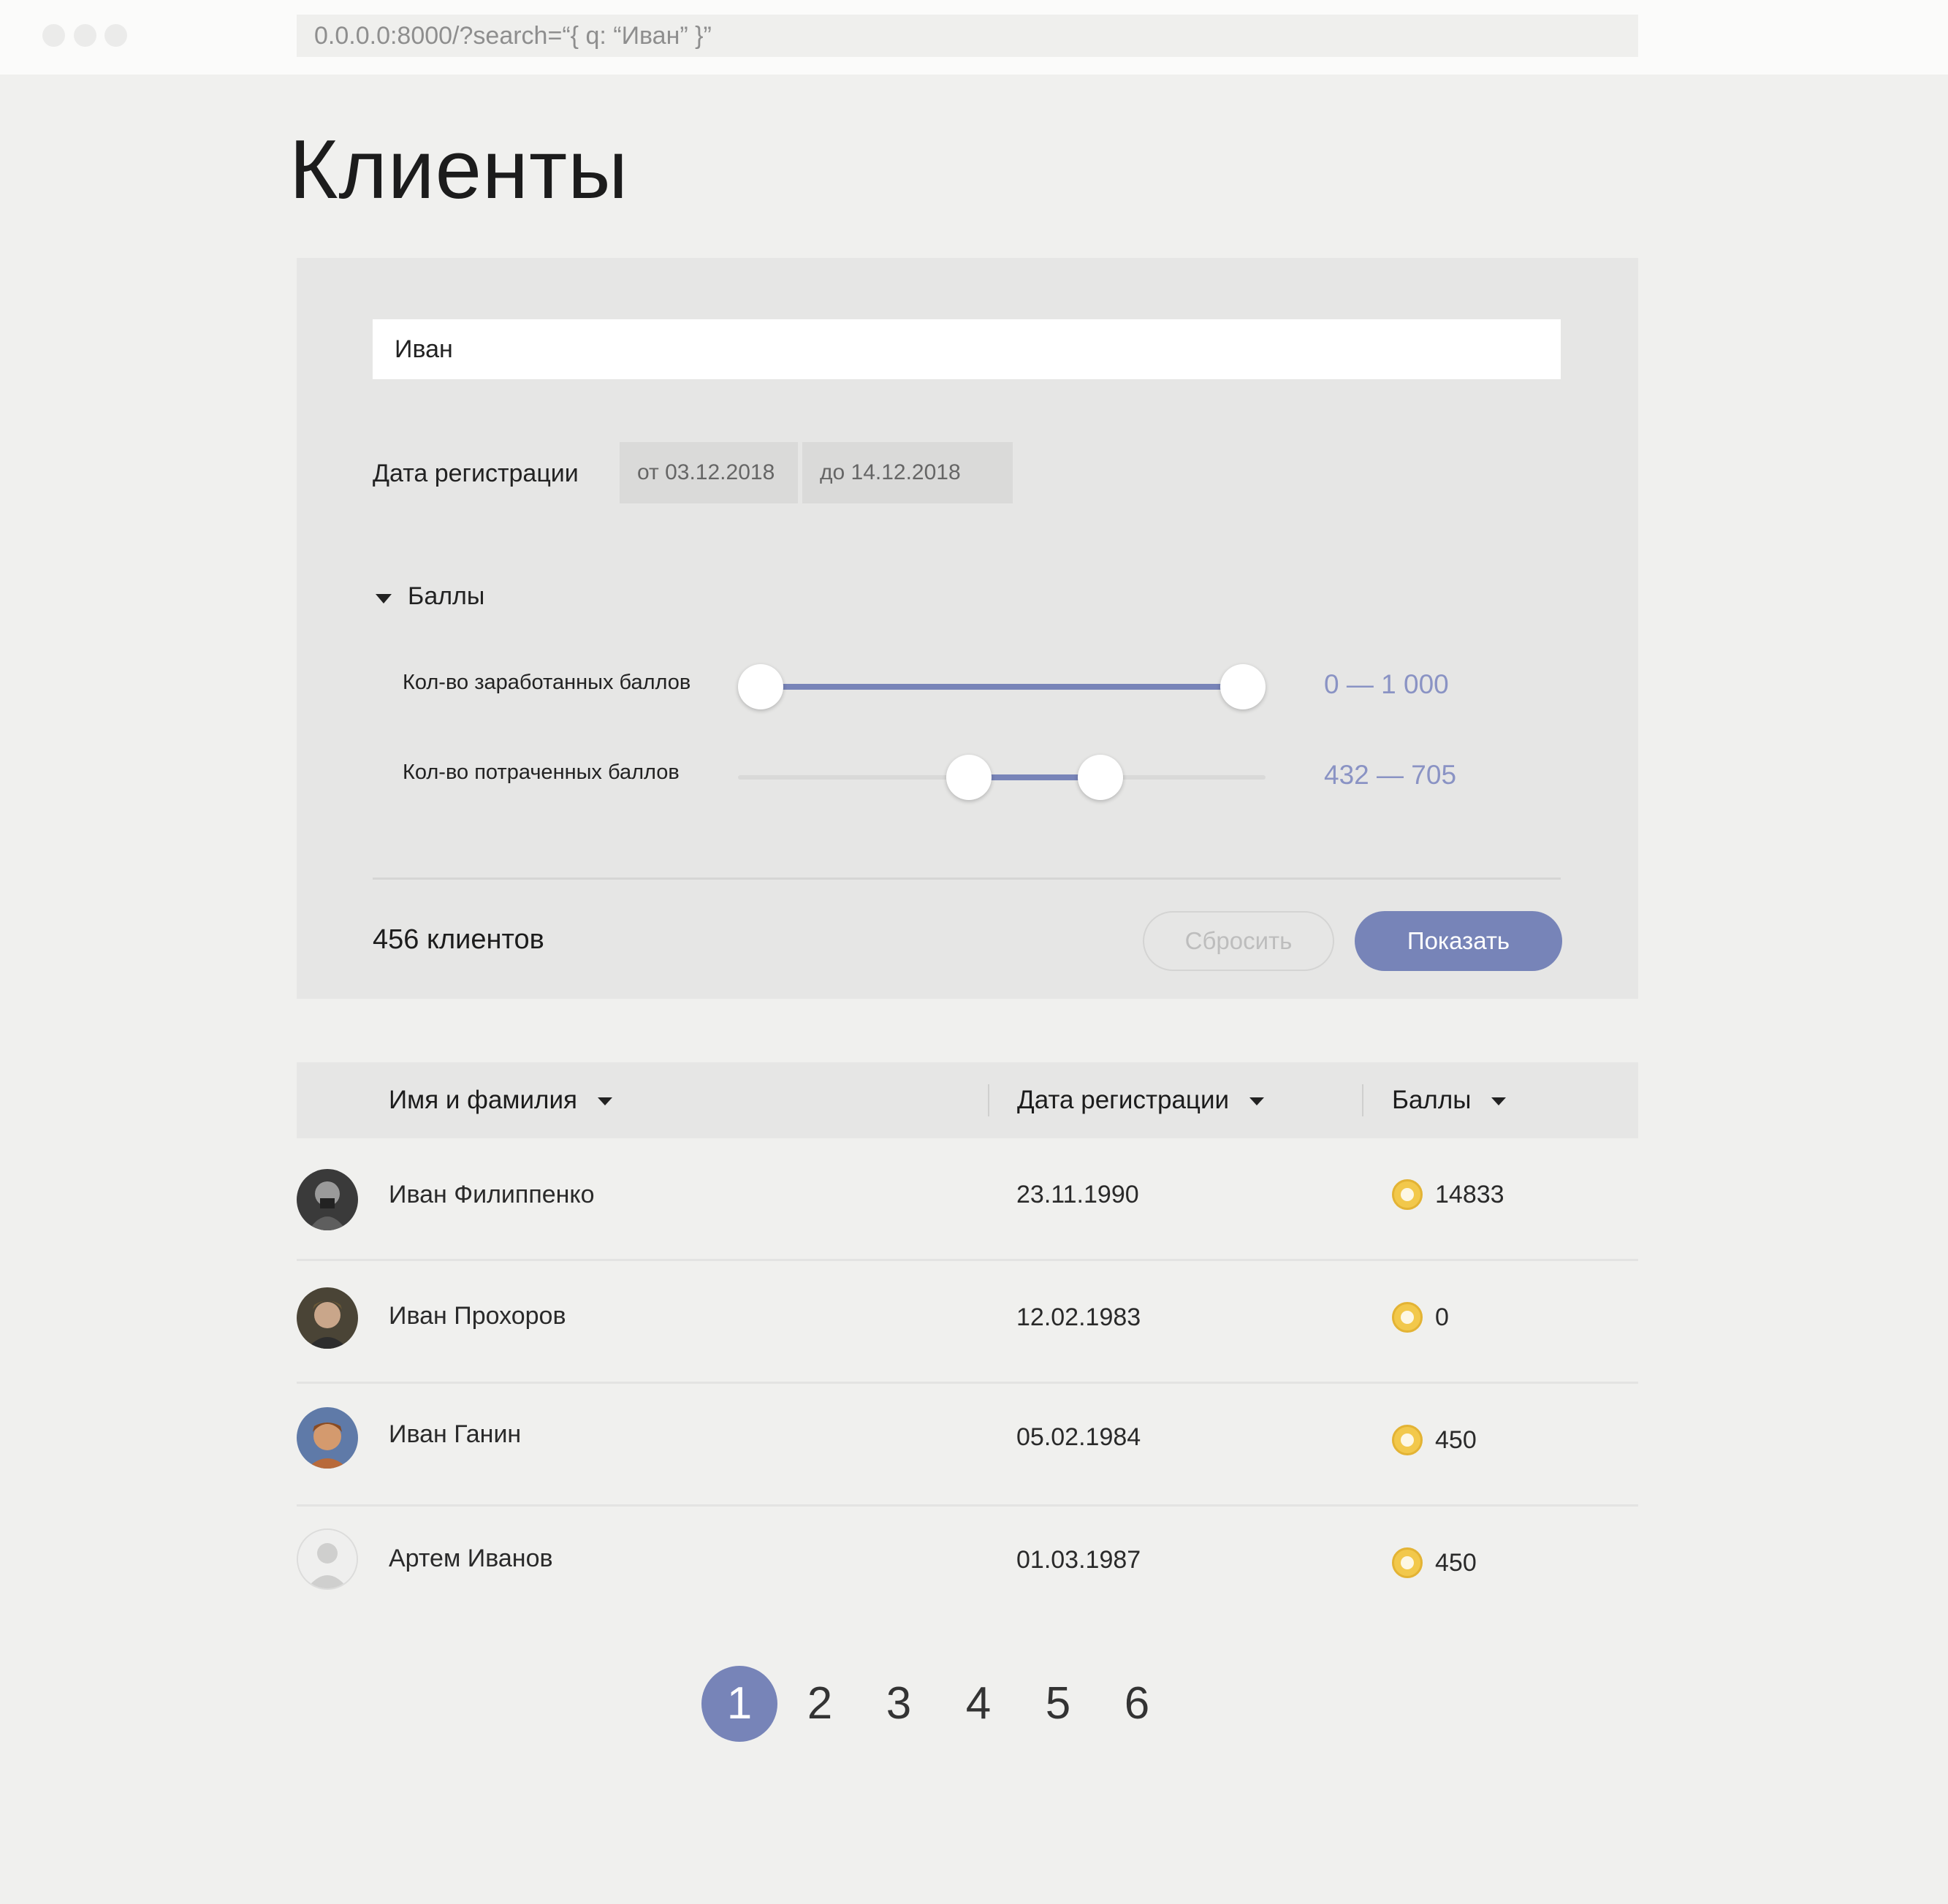 This screenshot has width=1948, height=1904. I want to click on avatar-placeholder, so click(327, 1559).